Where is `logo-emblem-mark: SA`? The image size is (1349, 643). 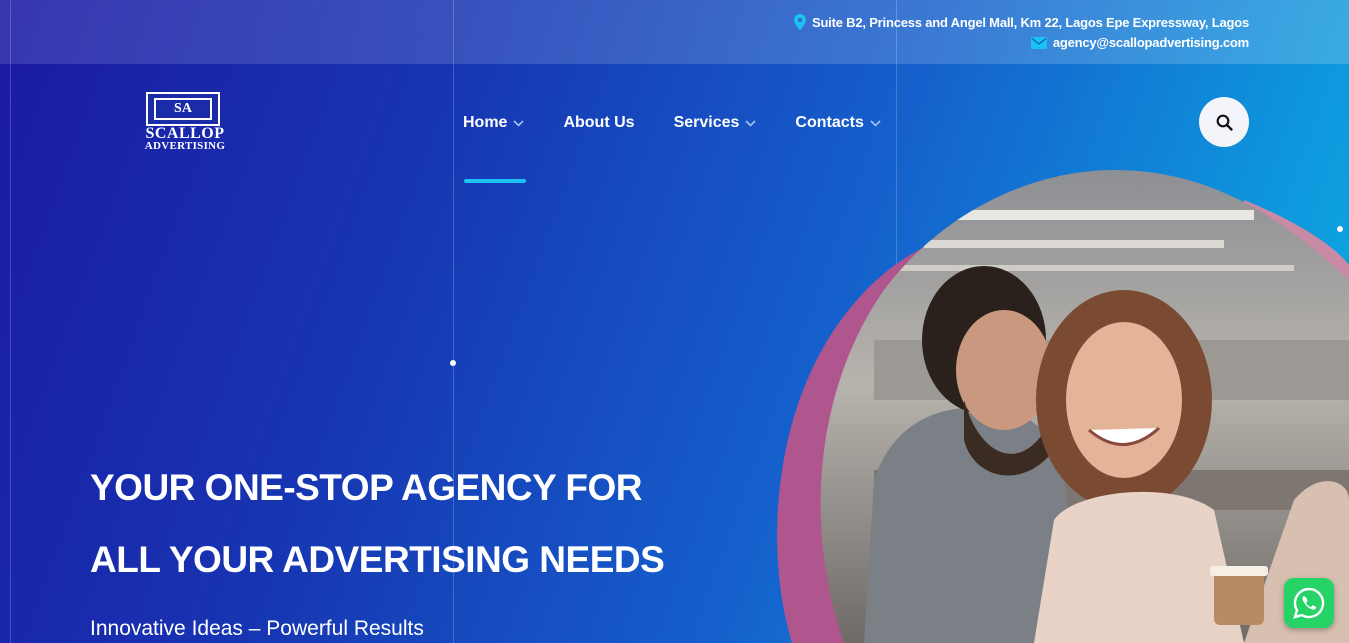
logo-emblem-mark: SA is located at coordinates (183, 109).